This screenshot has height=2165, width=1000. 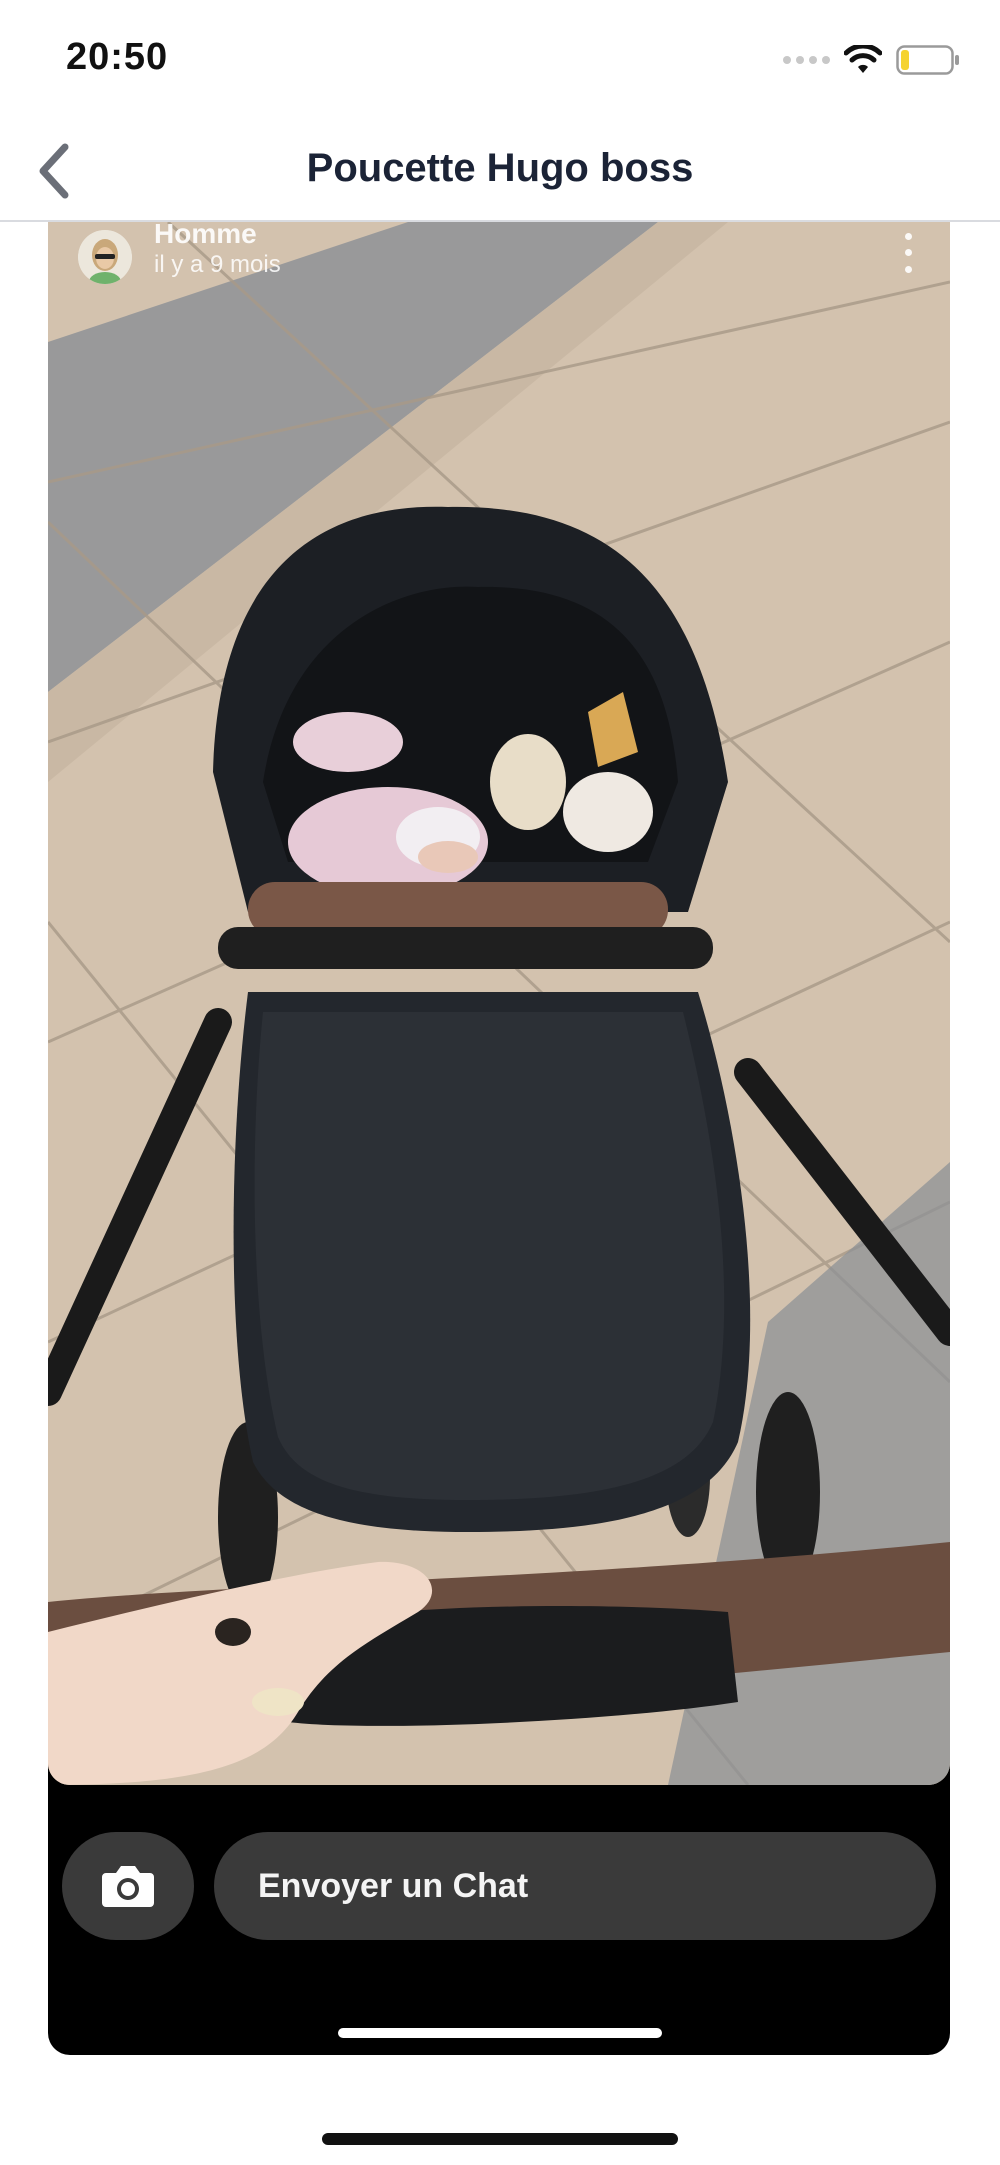 I want to click on story-username: Homme, so click(x=217, y=235).